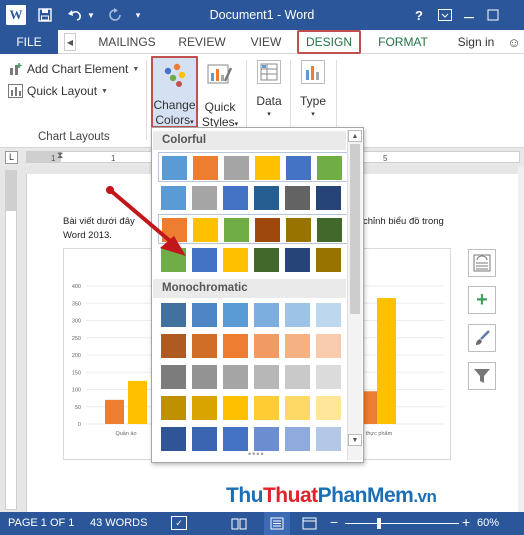 This screenshot has height=535, width=524. I want to click on plus-icon: +, so click(482, 299).